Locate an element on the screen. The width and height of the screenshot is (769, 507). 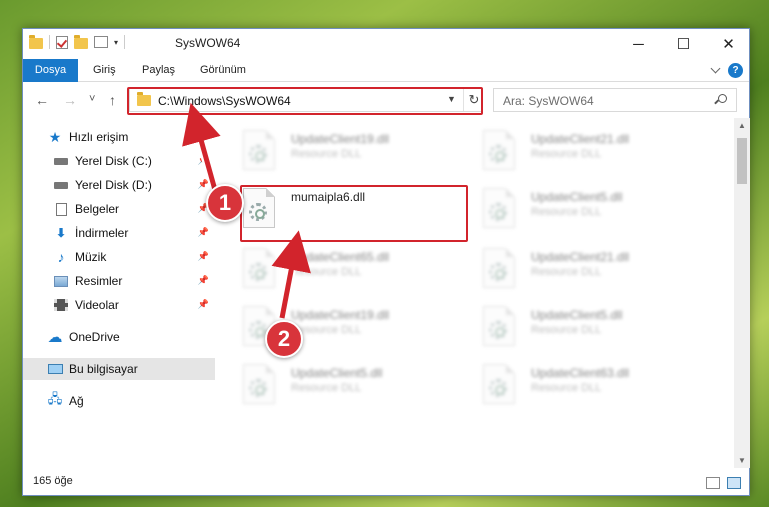
details-view-icon is located at coordinates (713, 483).